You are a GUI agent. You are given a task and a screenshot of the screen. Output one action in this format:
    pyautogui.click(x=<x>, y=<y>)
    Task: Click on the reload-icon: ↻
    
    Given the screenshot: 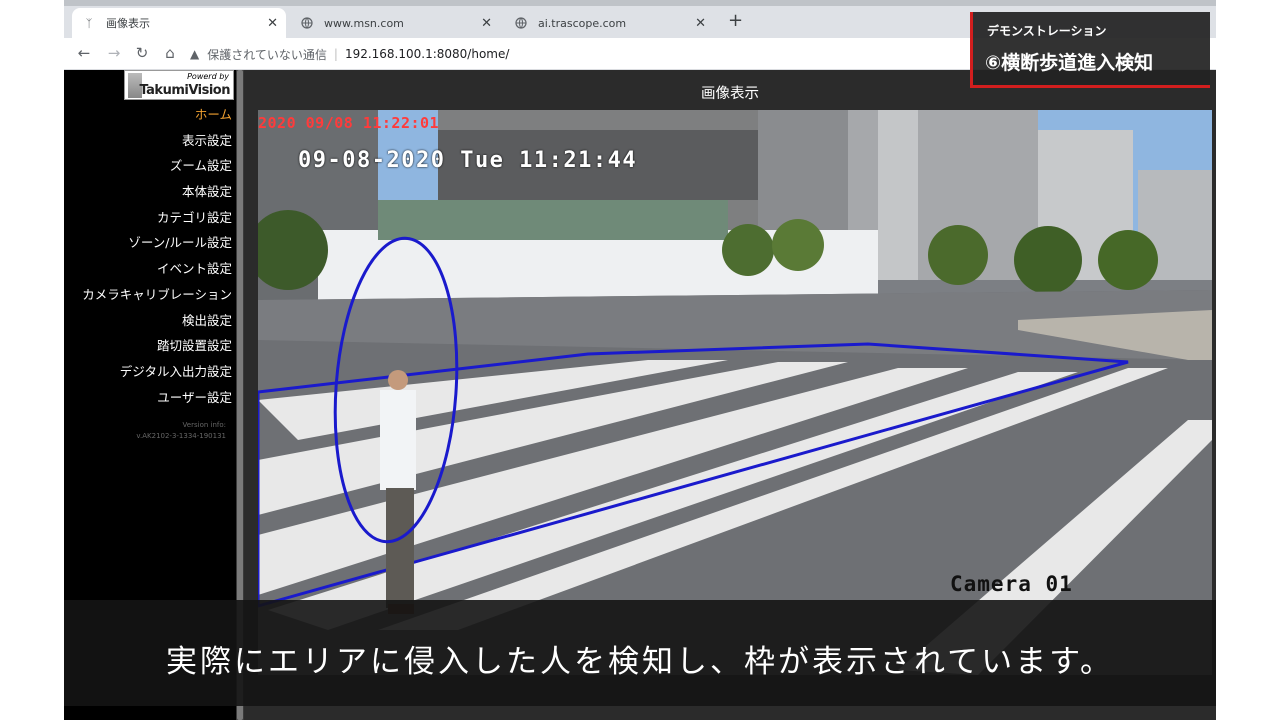 What is the action you would take?
    pyautogui.click(x=142, y=53)
    